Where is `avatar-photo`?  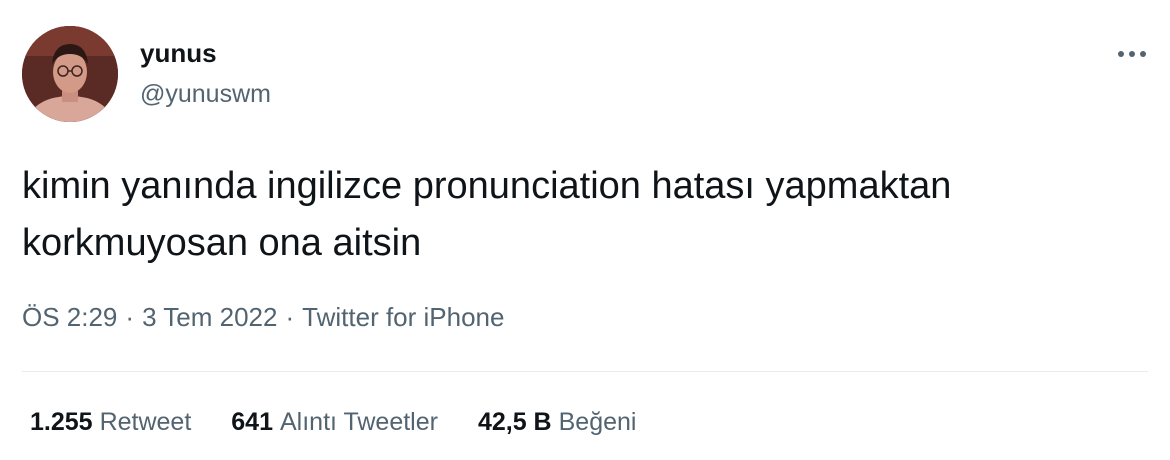 avatar-photo is located at coordinates (70, 74).